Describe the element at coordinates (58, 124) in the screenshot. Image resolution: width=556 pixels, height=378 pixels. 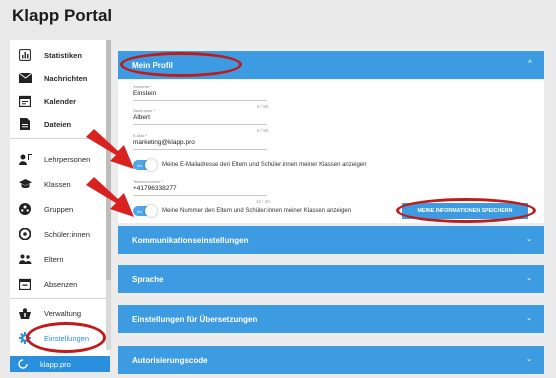
I see `sidebar-item-label: Dateien` at that location.